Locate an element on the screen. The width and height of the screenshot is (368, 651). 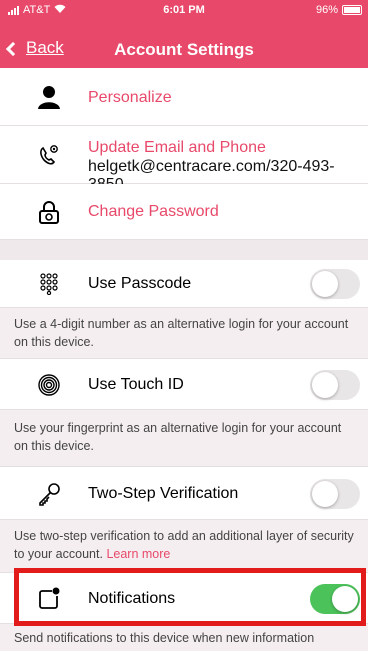
notification-icon is located at coordinates (49, 599).